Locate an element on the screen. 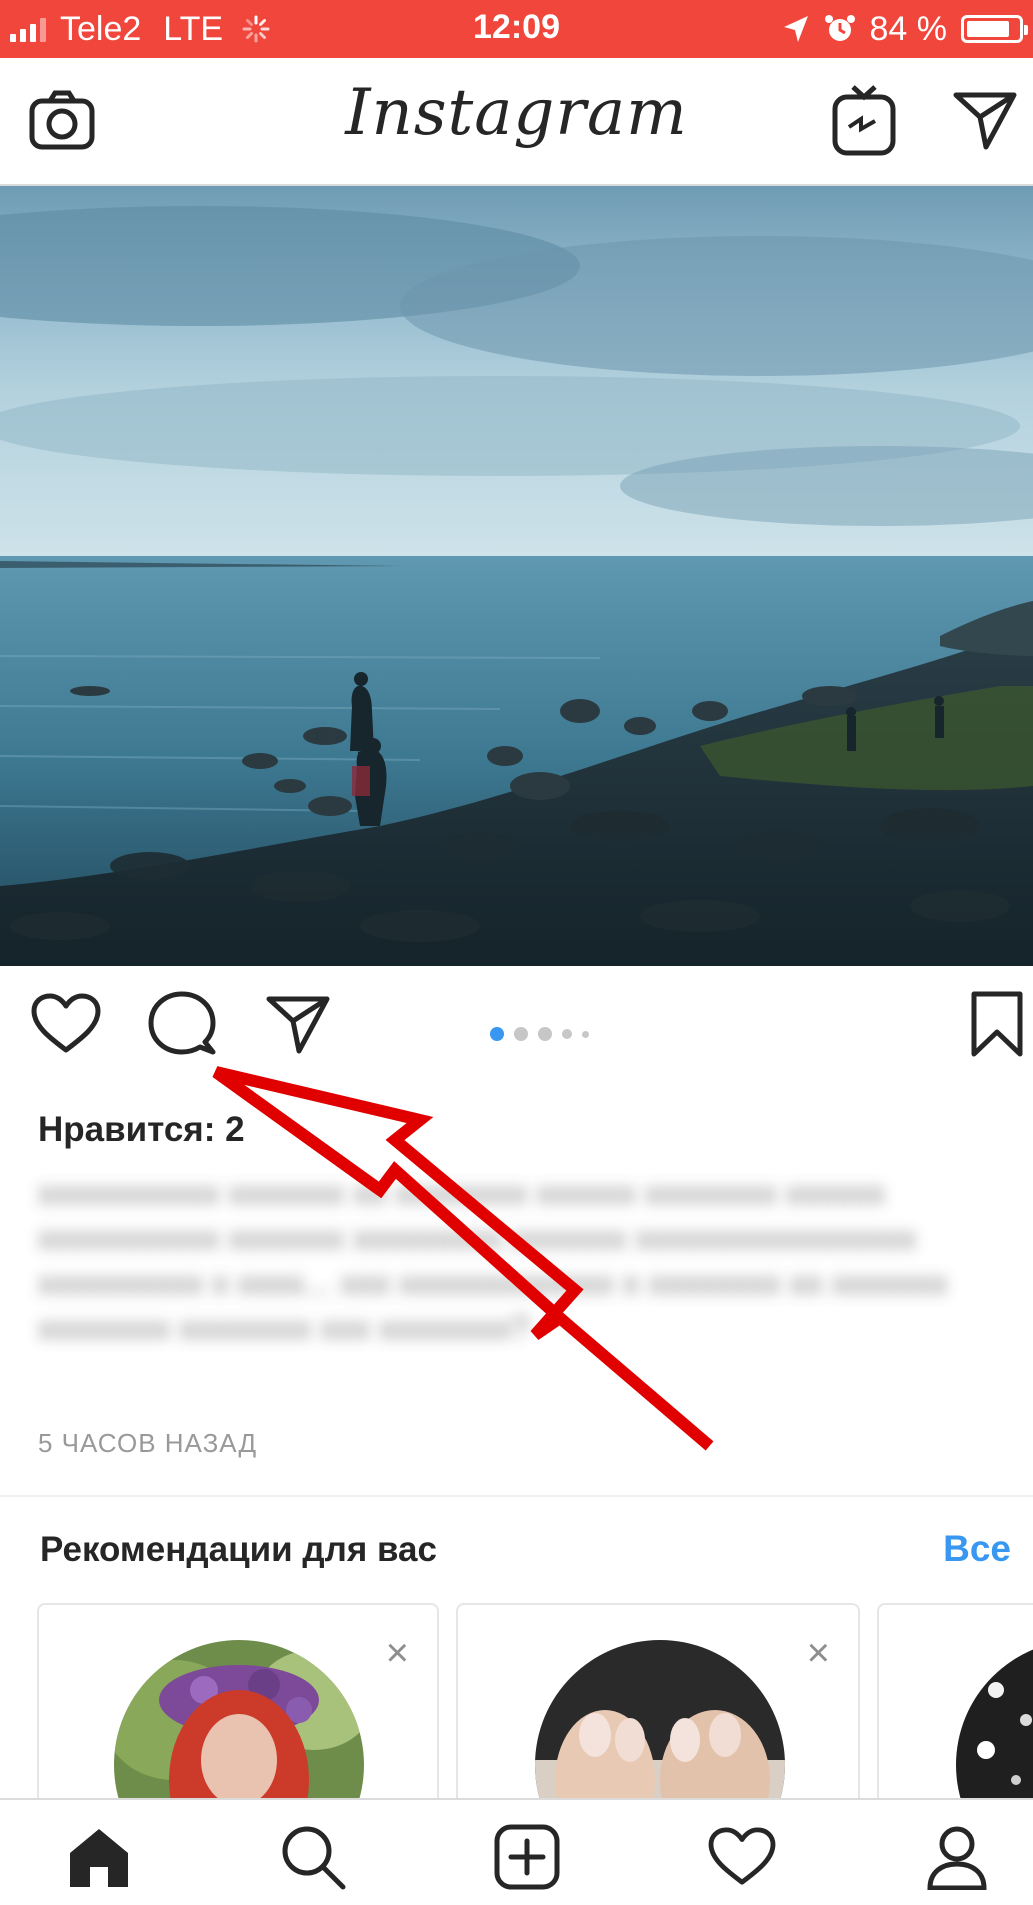 Image resolution: width=1033 pixels, height=1905 pixels. search-icon is located at coordinates (313, 1857).